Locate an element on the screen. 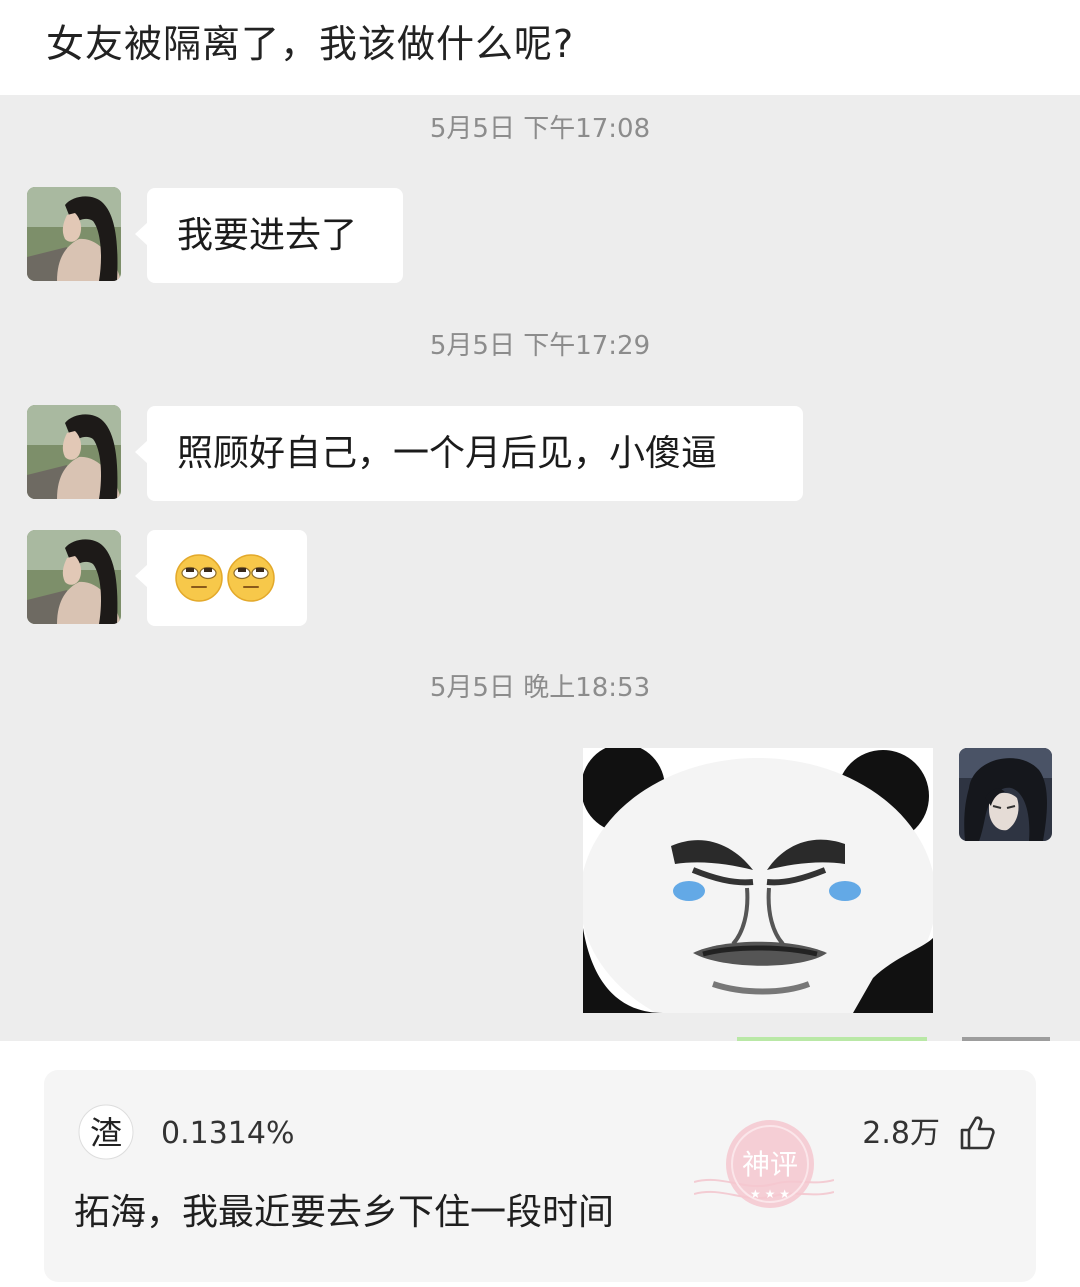 The width and height of the screenshot is (1080, 1287). received-message-bubble: 照顾好自己，一个月后见，小傻逼 is located at coordinates (469, 453).